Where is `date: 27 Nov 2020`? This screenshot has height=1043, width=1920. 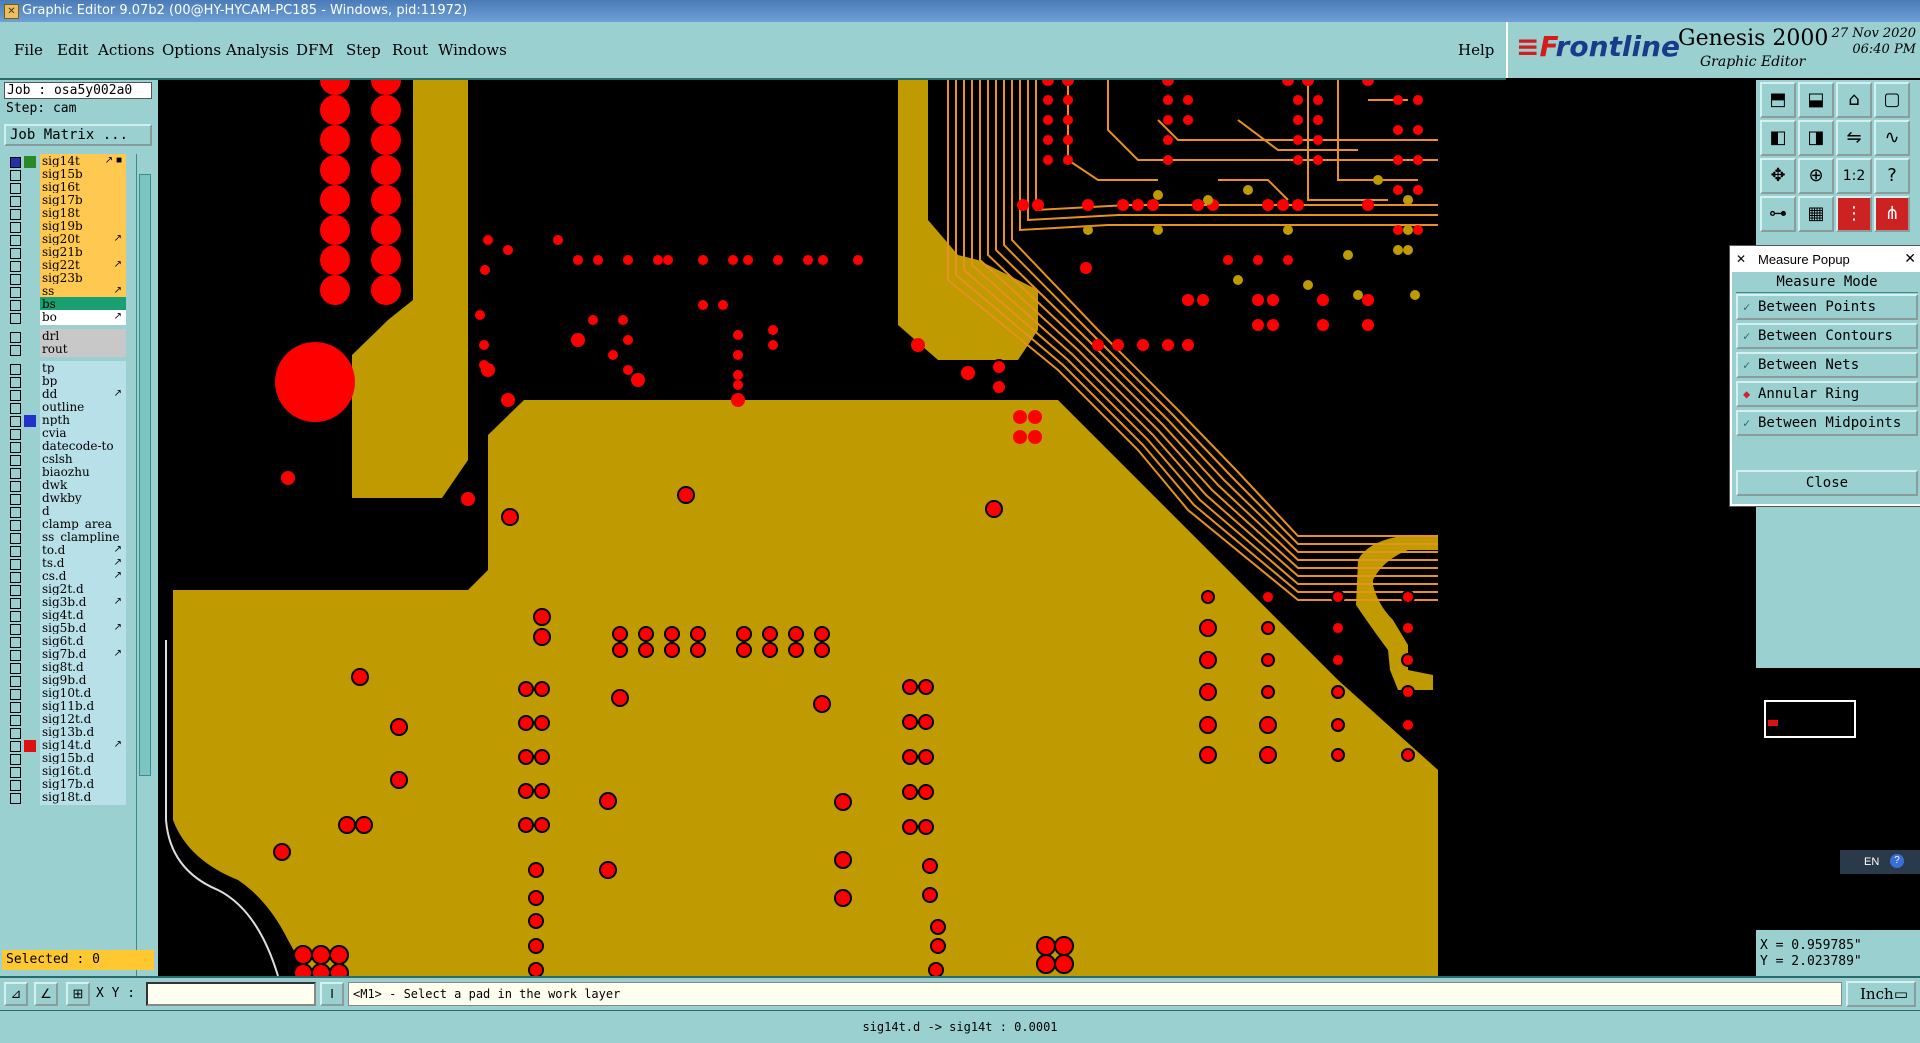 date: 27 Nov 2020 is located at coordinates (1873, 33).